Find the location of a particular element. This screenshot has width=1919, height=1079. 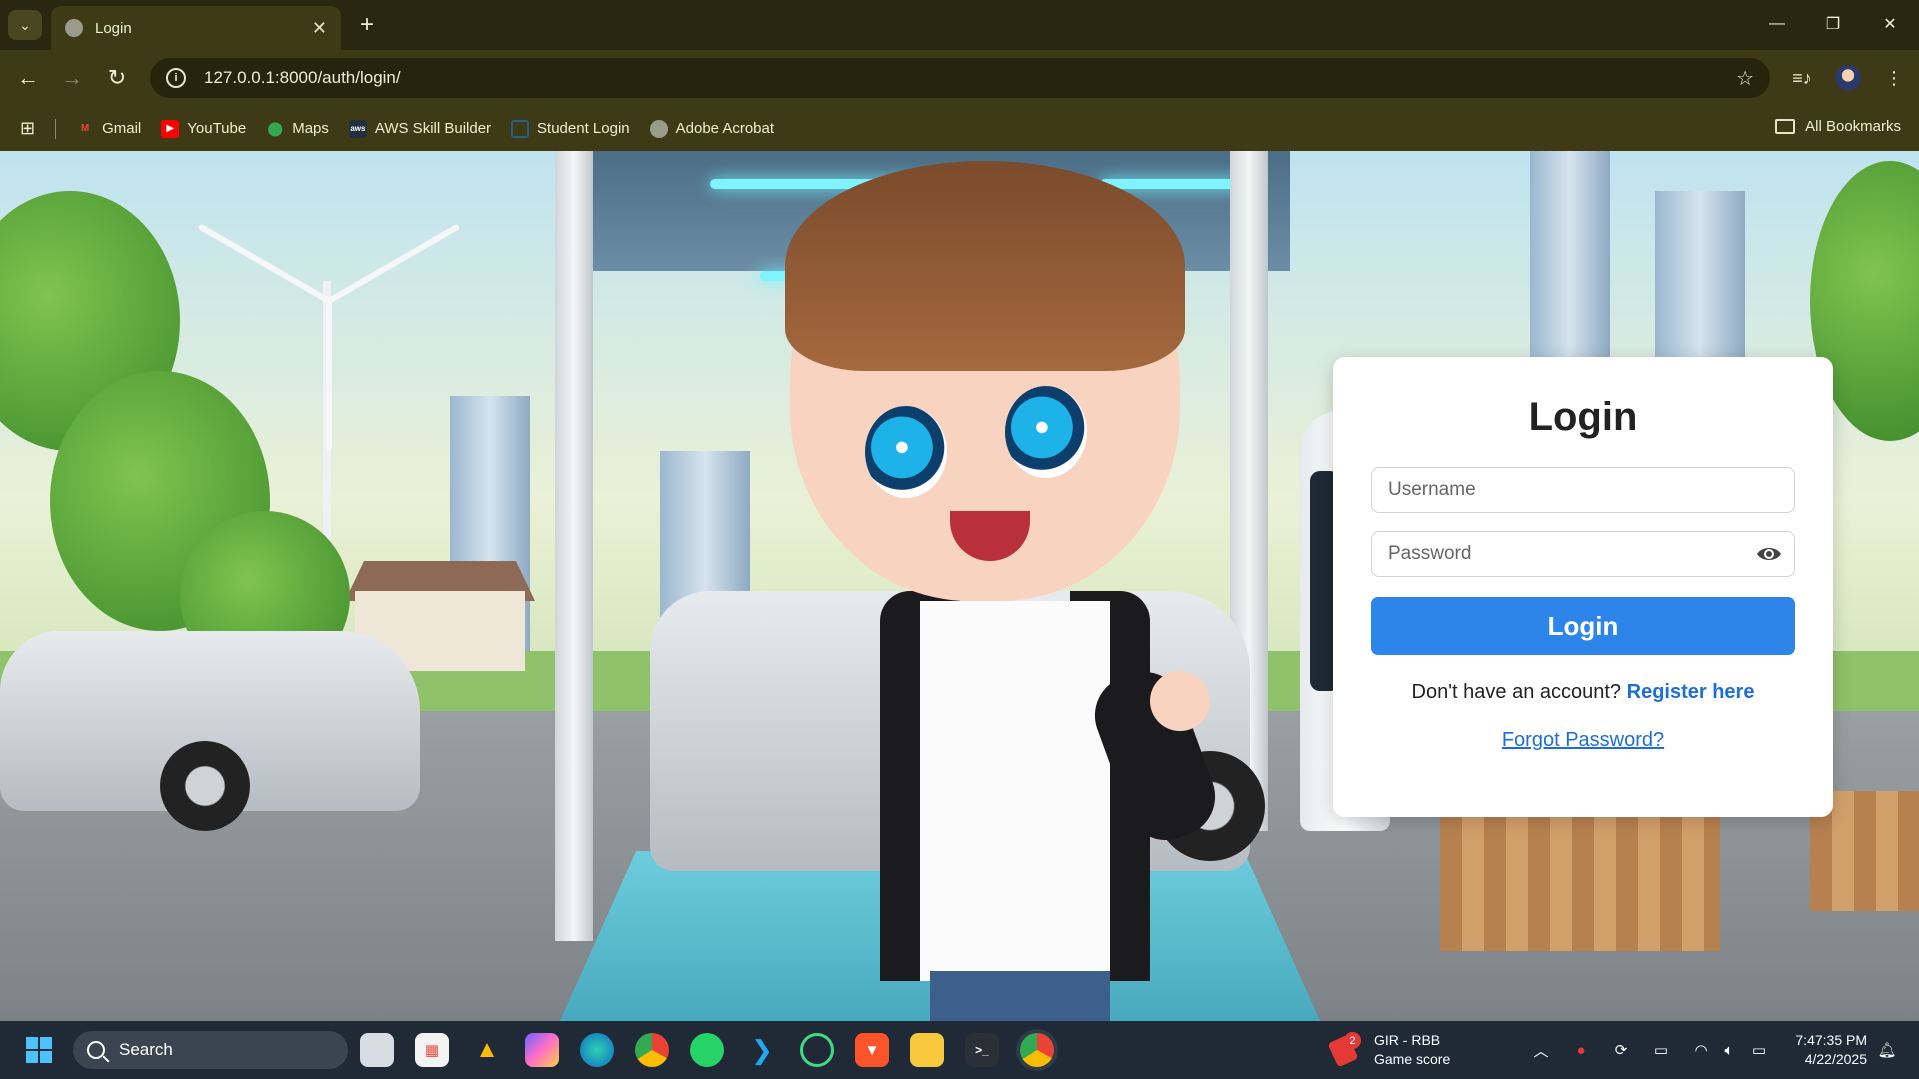

student-login-icon is located at coordinates (520, 128).